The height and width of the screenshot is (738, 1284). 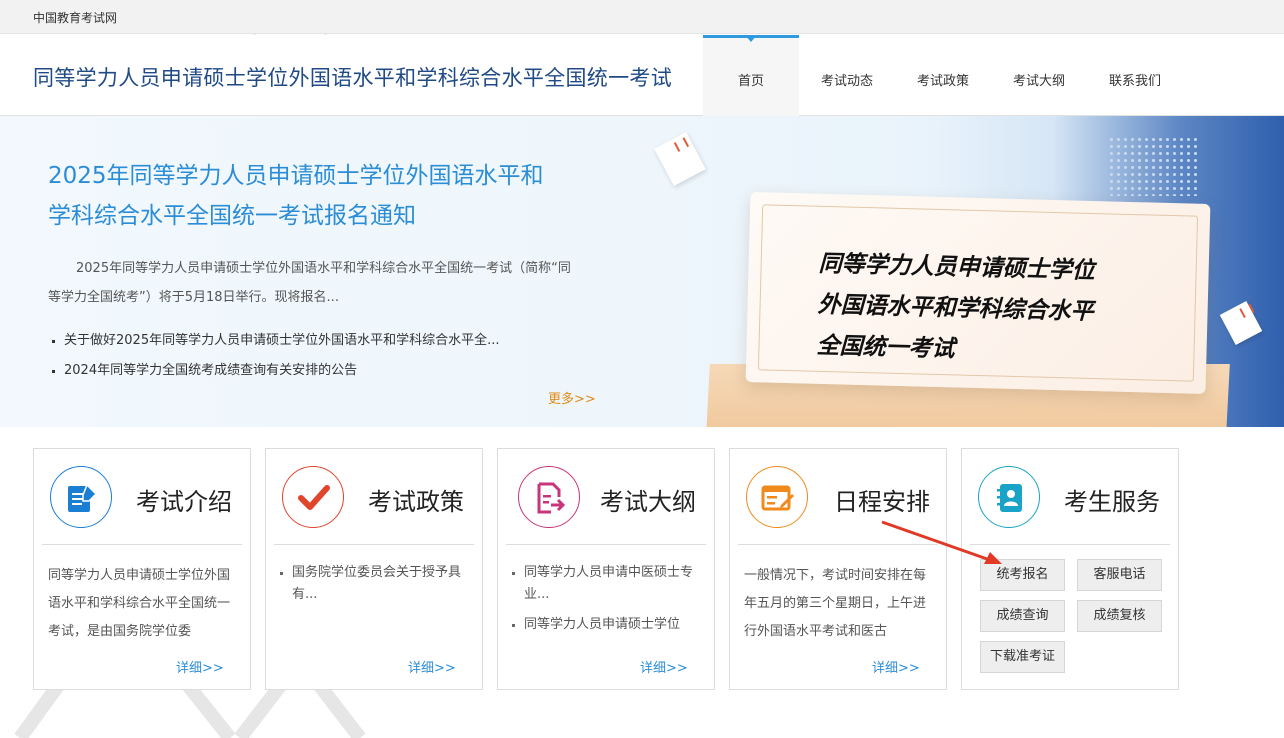 What do you see at coordinates (572, 397) in the screenshot?
I see `more-link: 更多>>` at bounding box center [572, 397].